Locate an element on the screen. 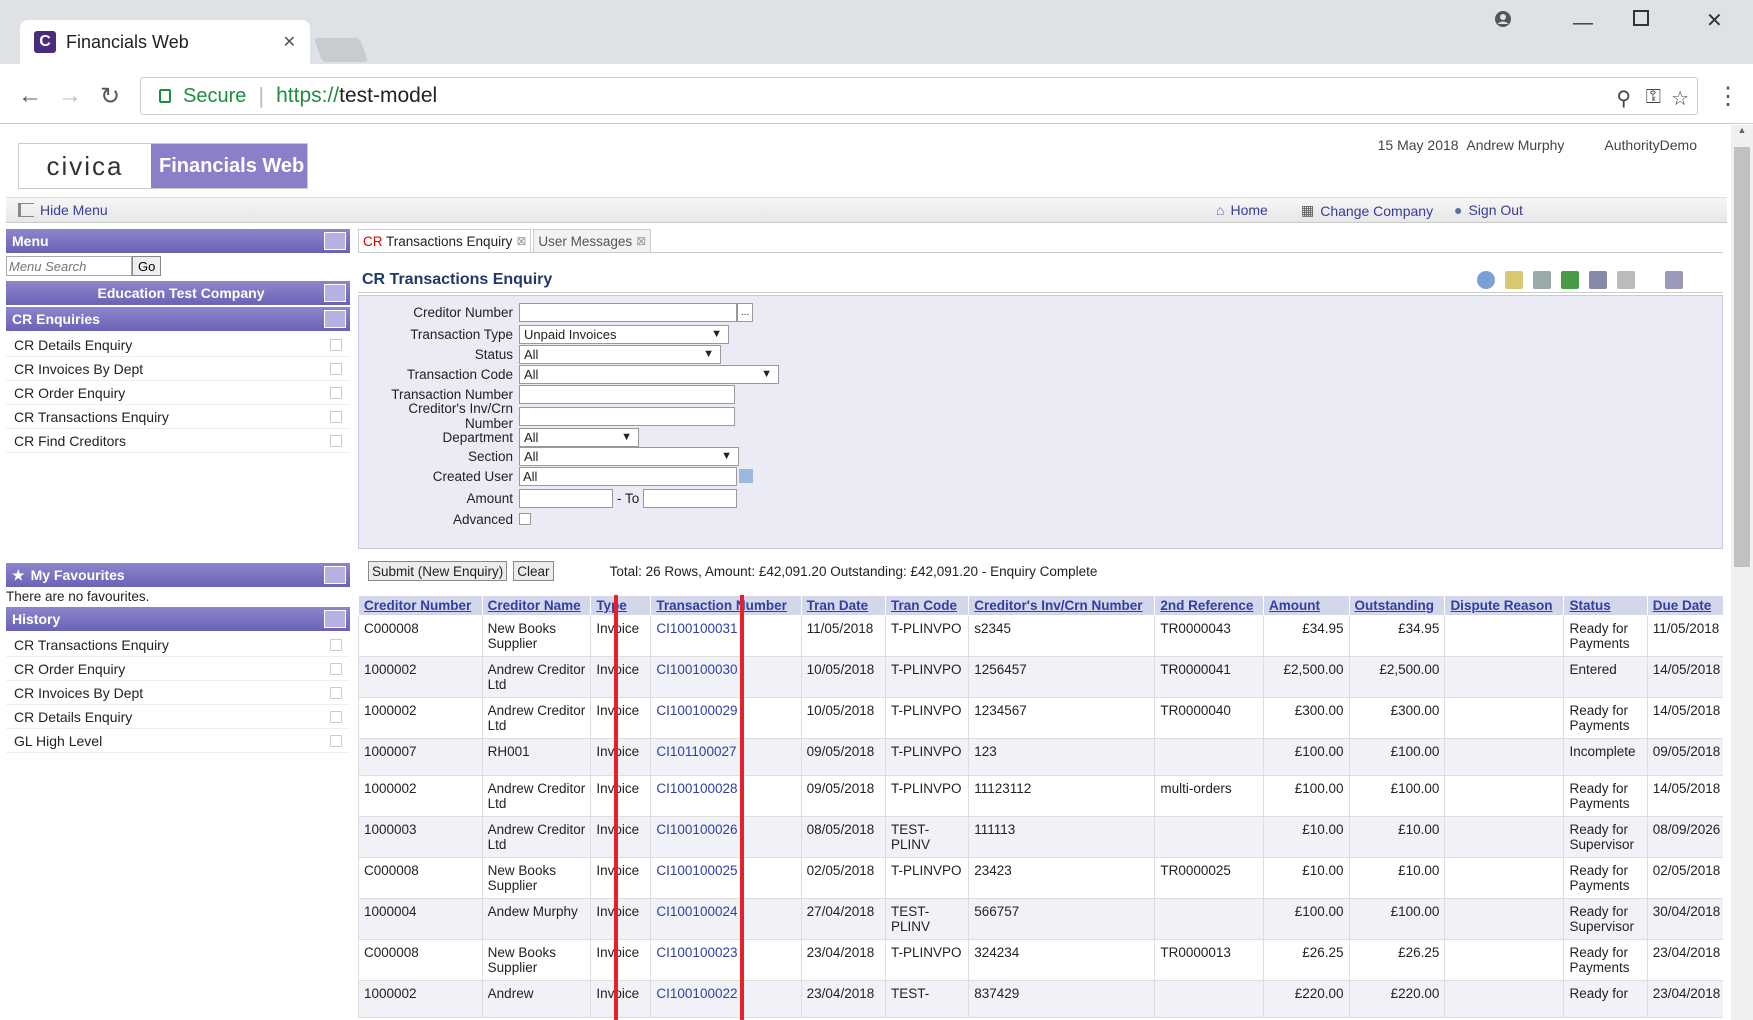 The image size is (1753, 1020). columns-icon is located at coordinates (1598, 280).